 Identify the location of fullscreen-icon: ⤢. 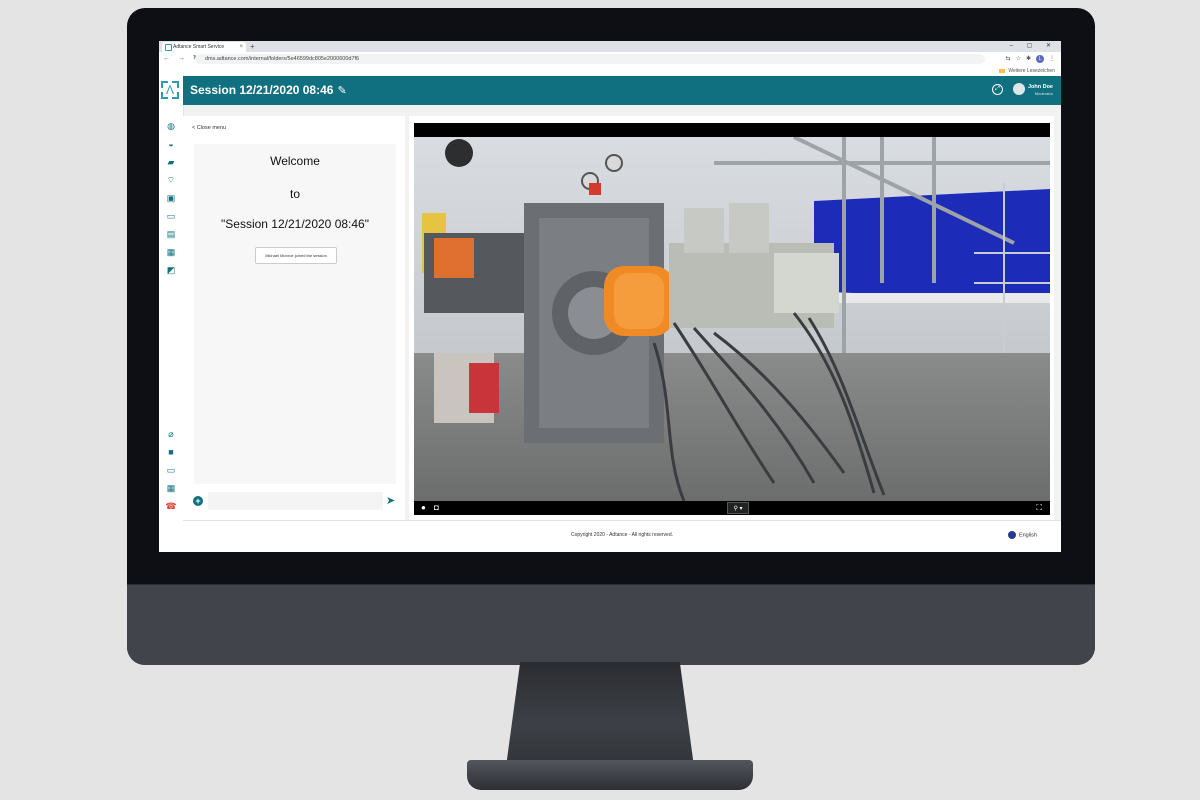
(997, 89).